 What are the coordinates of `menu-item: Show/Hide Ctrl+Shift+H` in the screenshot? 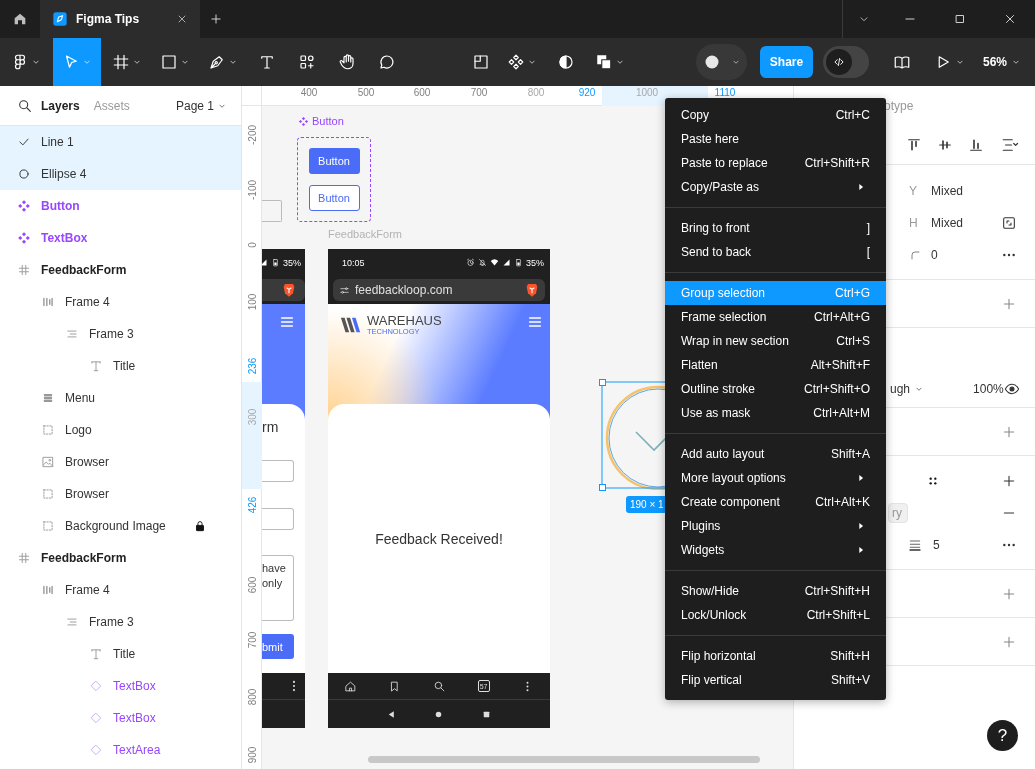 It's located at (775, 591).